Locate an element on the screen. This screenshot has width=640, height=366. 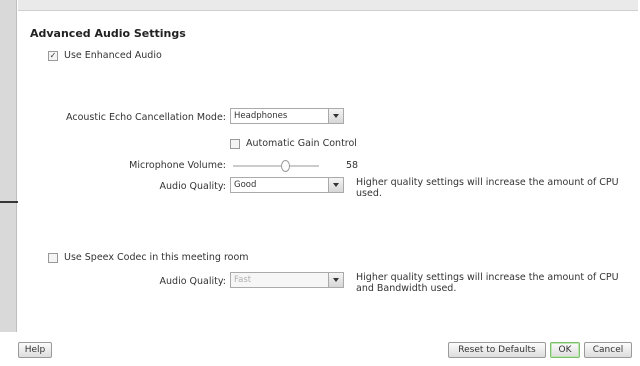
mic-volume-value: 58 is located at coordinates (352, 165).